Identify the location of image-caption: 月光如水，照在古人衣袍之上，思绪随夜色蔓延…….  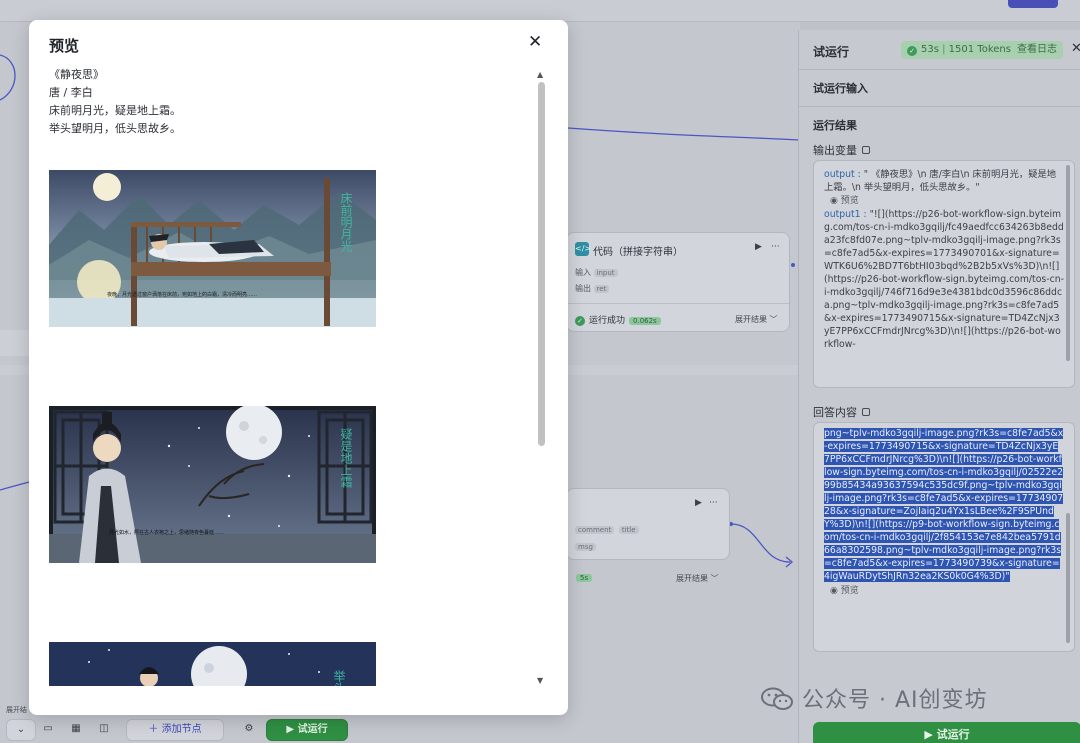
(166, 532).